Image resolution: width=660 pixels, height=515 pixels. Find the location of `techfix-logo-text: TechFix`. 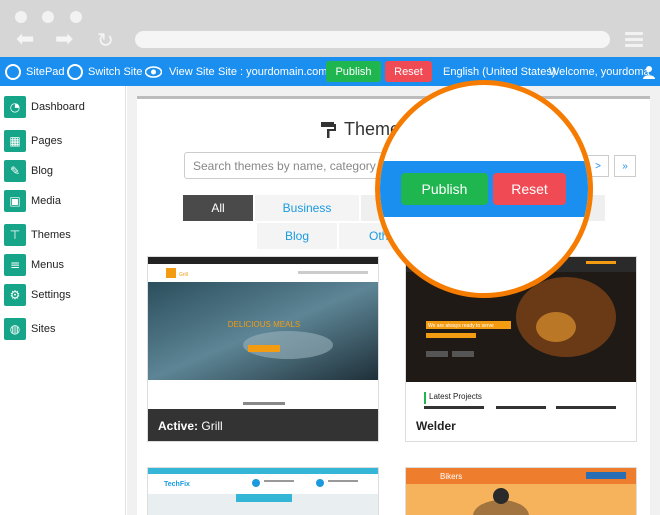

techfix-logo-text: TechFix is located at coordinates (177, 484).